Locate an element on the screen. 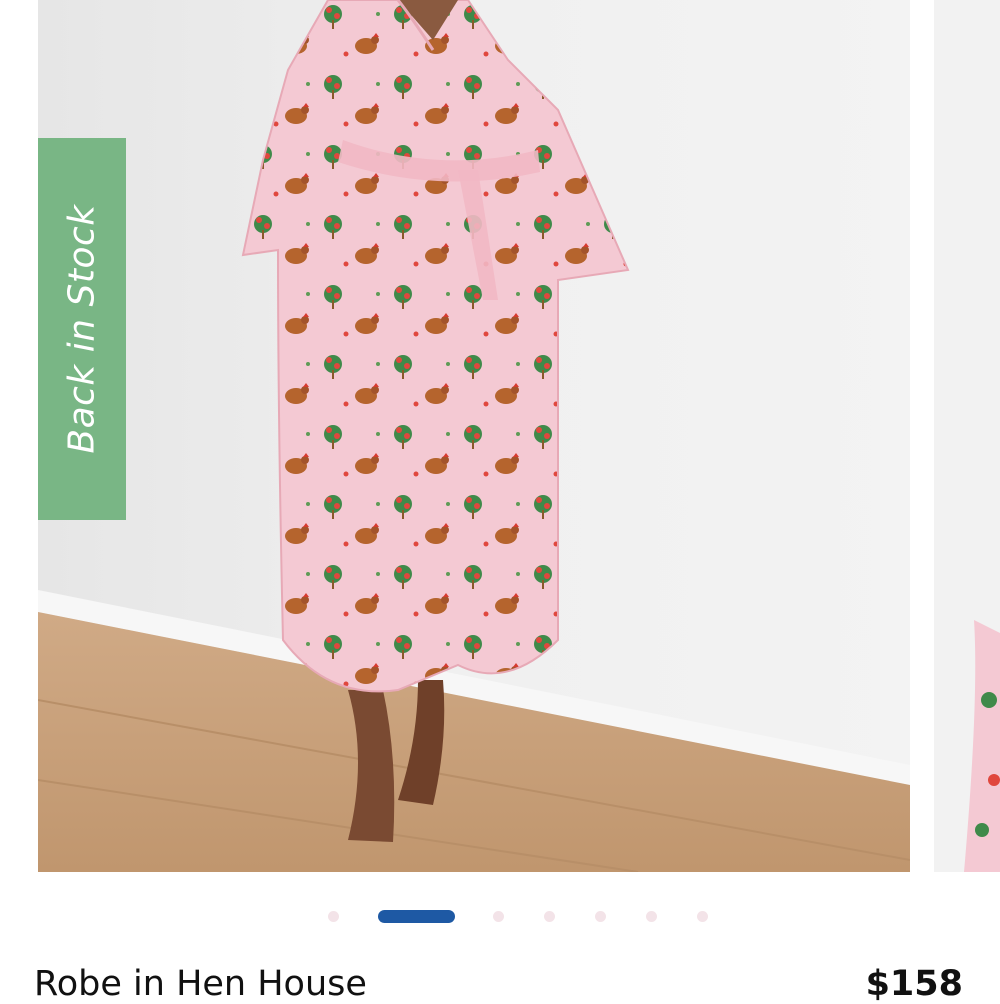 This screenshot has width=1000, height=1004. carousel-pagination is located at coordinates (500, 916).